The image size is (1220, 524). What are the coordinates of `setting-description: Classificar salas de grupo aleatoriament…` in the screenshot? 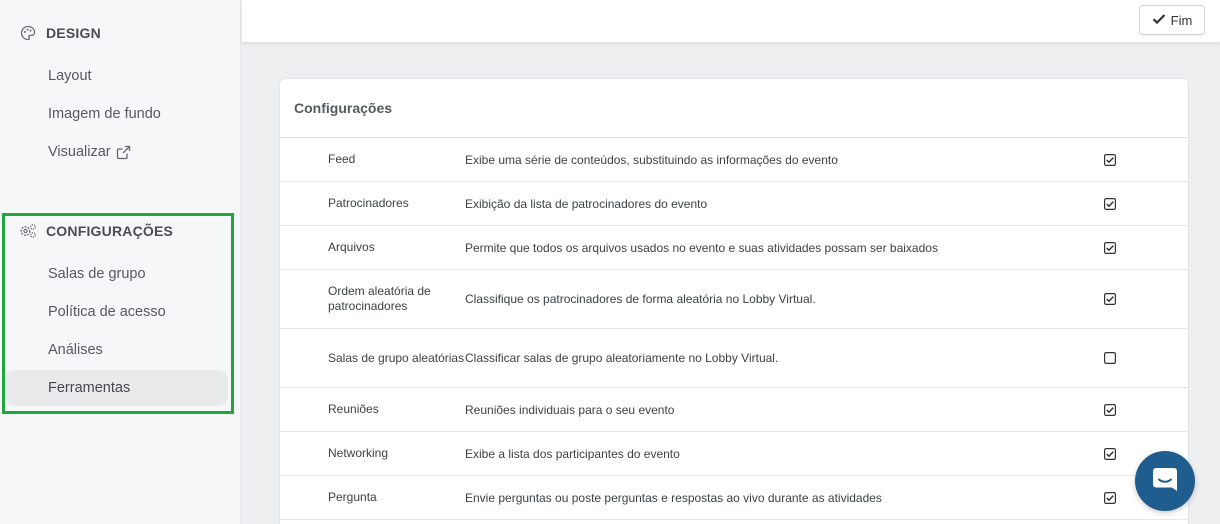 It's located at (622, 358).